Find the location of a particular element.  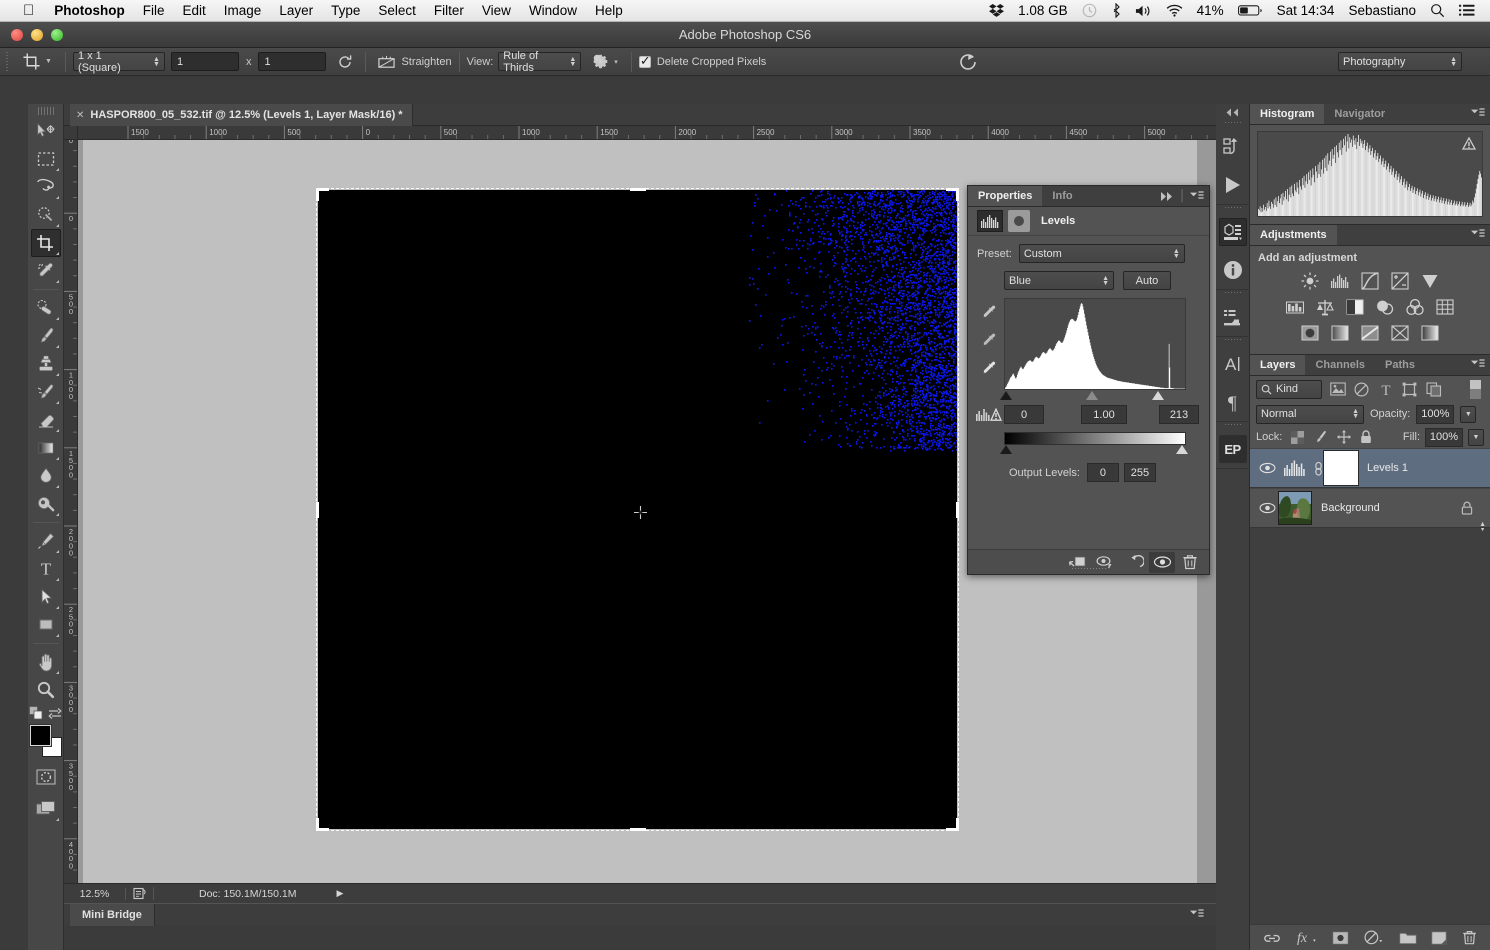

preset-select: Custom ▲ ▼ is located at coordinates (1101, 253).